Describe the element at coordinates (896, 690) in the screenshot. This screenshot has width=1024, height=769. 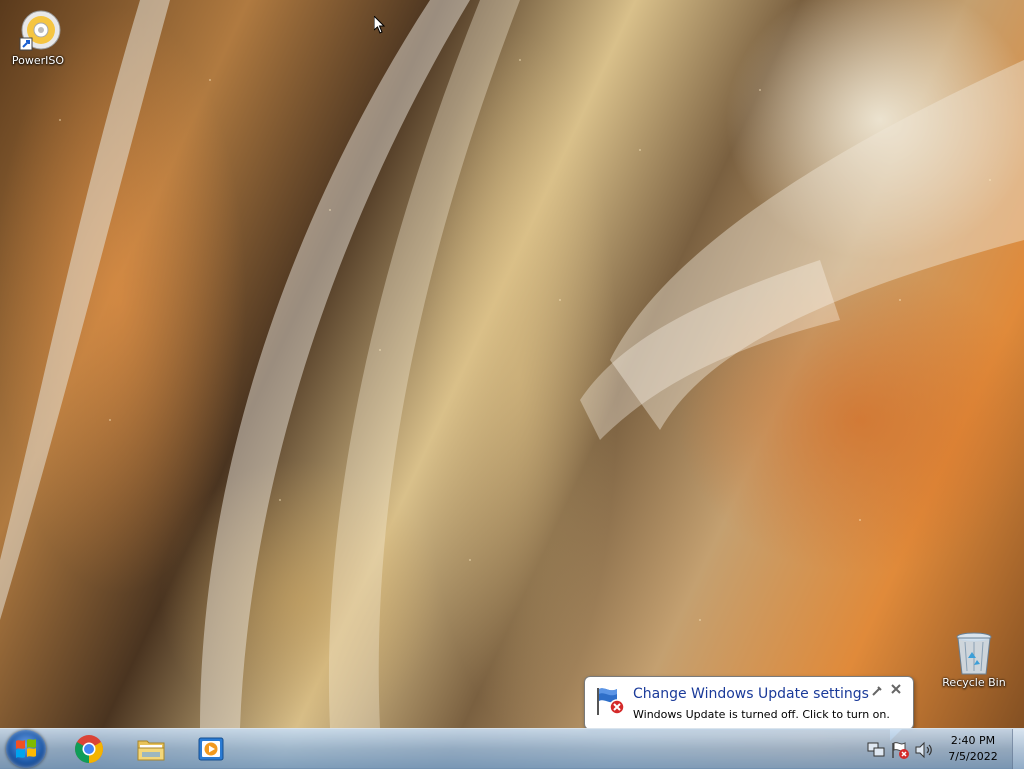
I see `notification-close-icon` at that location.